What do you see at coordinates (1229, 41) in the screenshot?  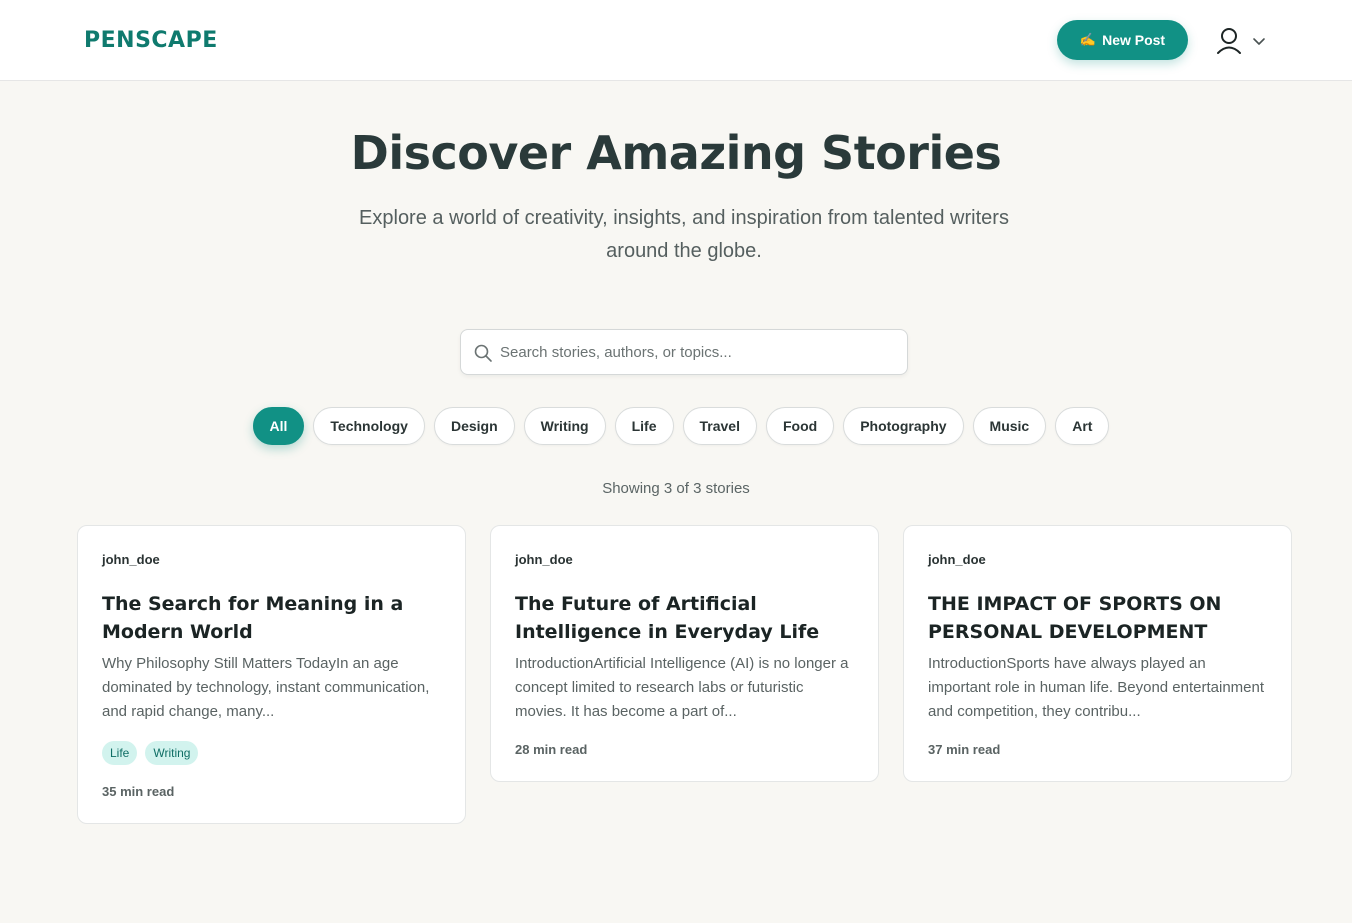 I see `user-icon` at bounding box center [1229, 41].